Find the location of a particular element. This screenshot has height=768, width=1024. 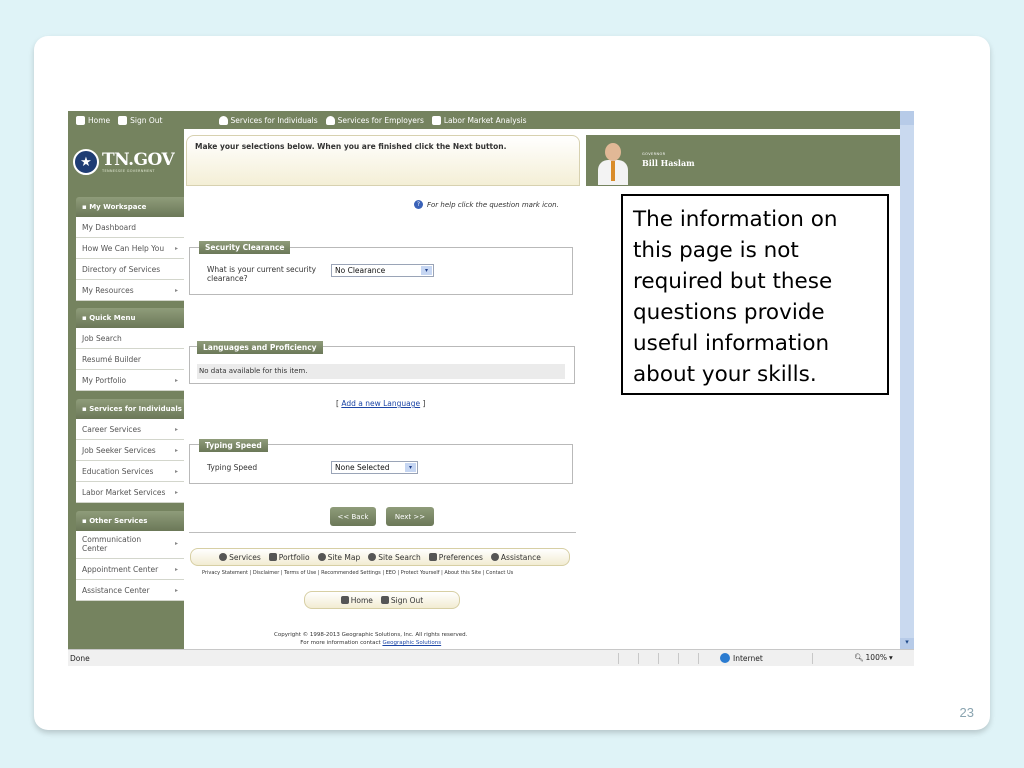

security-clearance-legend: Security Clearance is located at coordinates (245, 247).